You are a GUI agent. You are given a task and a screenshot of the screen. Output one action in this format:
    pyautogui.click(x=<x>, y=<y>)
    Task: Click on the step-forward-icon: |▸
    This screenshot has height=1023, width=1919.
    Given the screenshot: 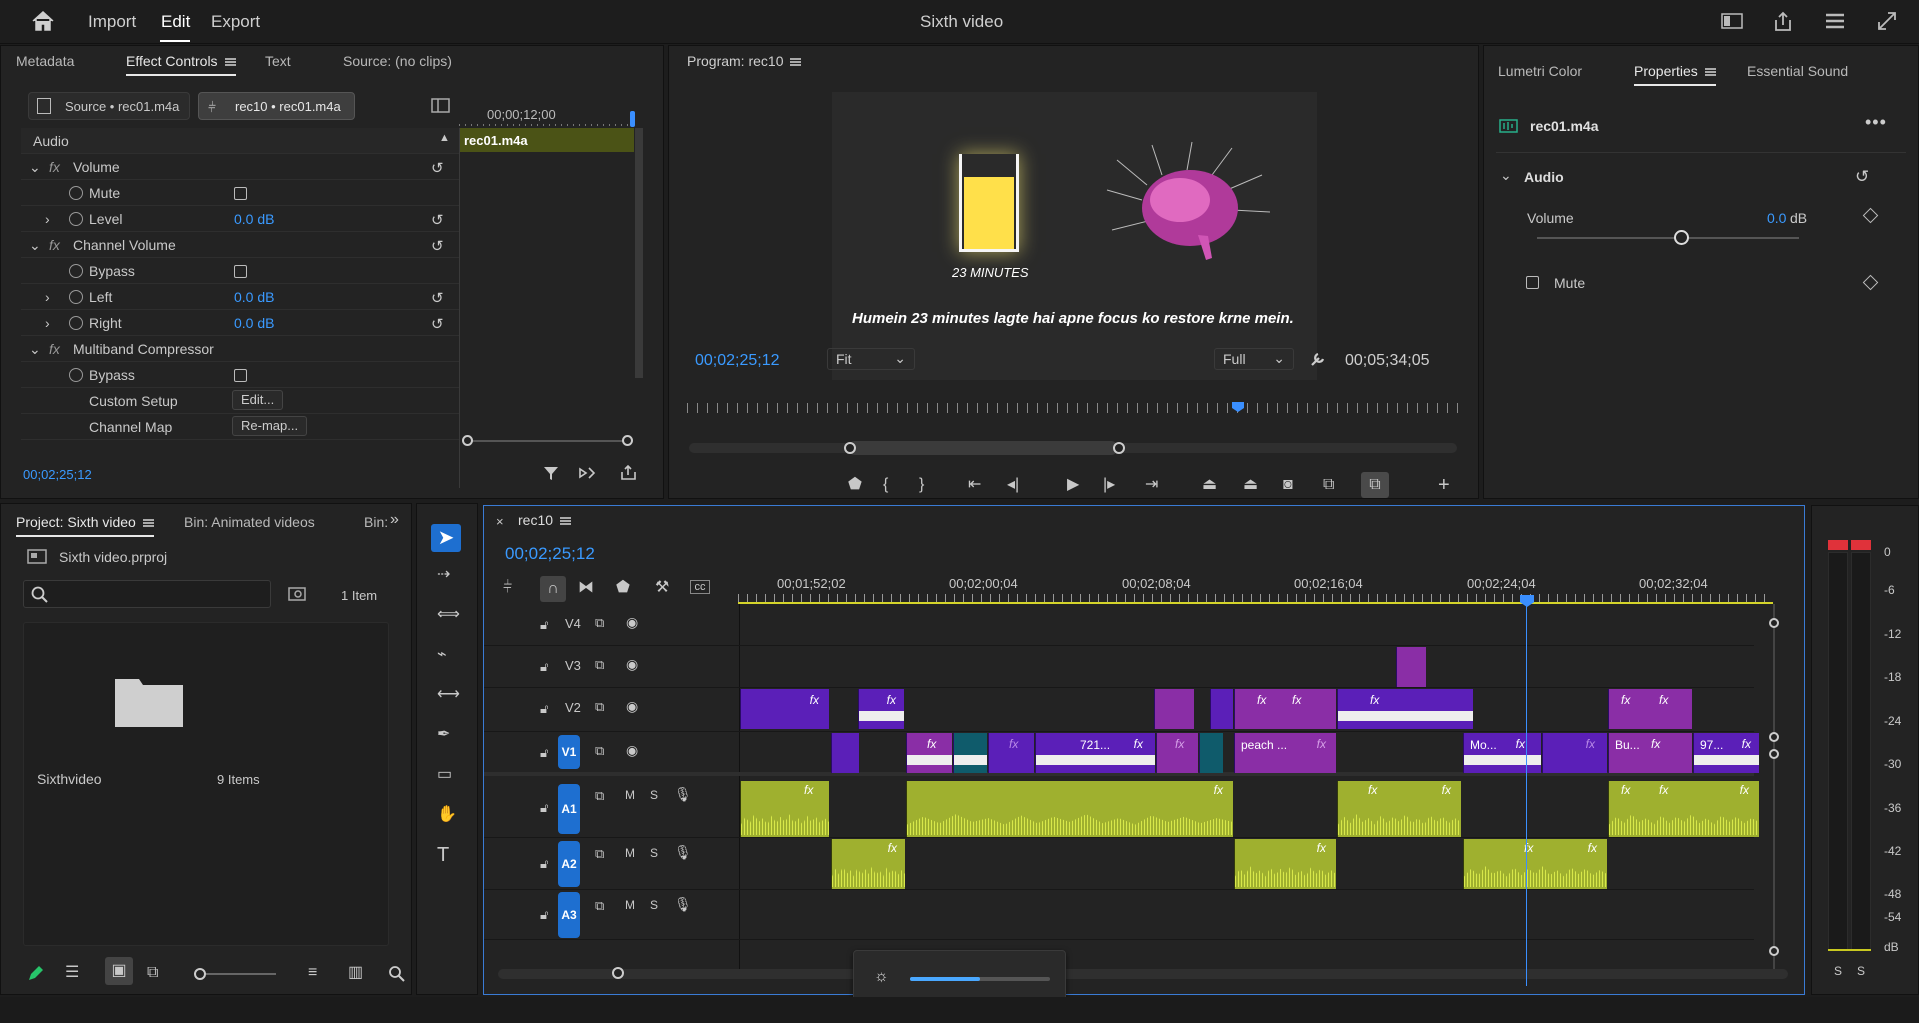 What is the action you would take?
    pyautogui.click(x=1109, y=485)
    